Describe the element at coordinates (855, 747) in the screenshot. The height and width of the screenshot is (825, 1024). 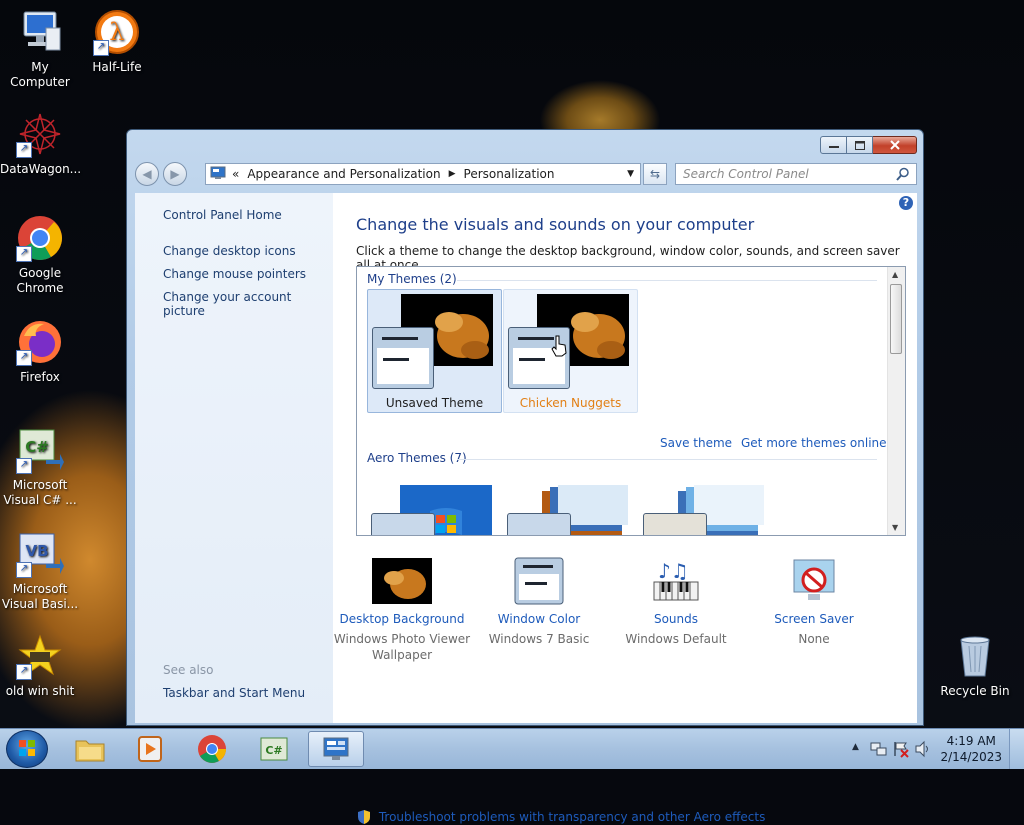
I see `show-hidden-icons-arrow: ▲` at that location.